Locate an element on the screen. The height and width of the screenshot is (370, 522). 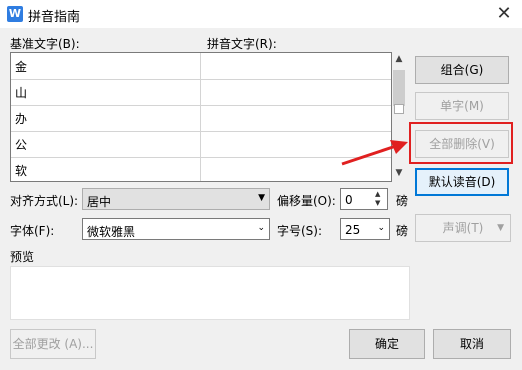
size-value: 25 is located at coordinates (353, 230).